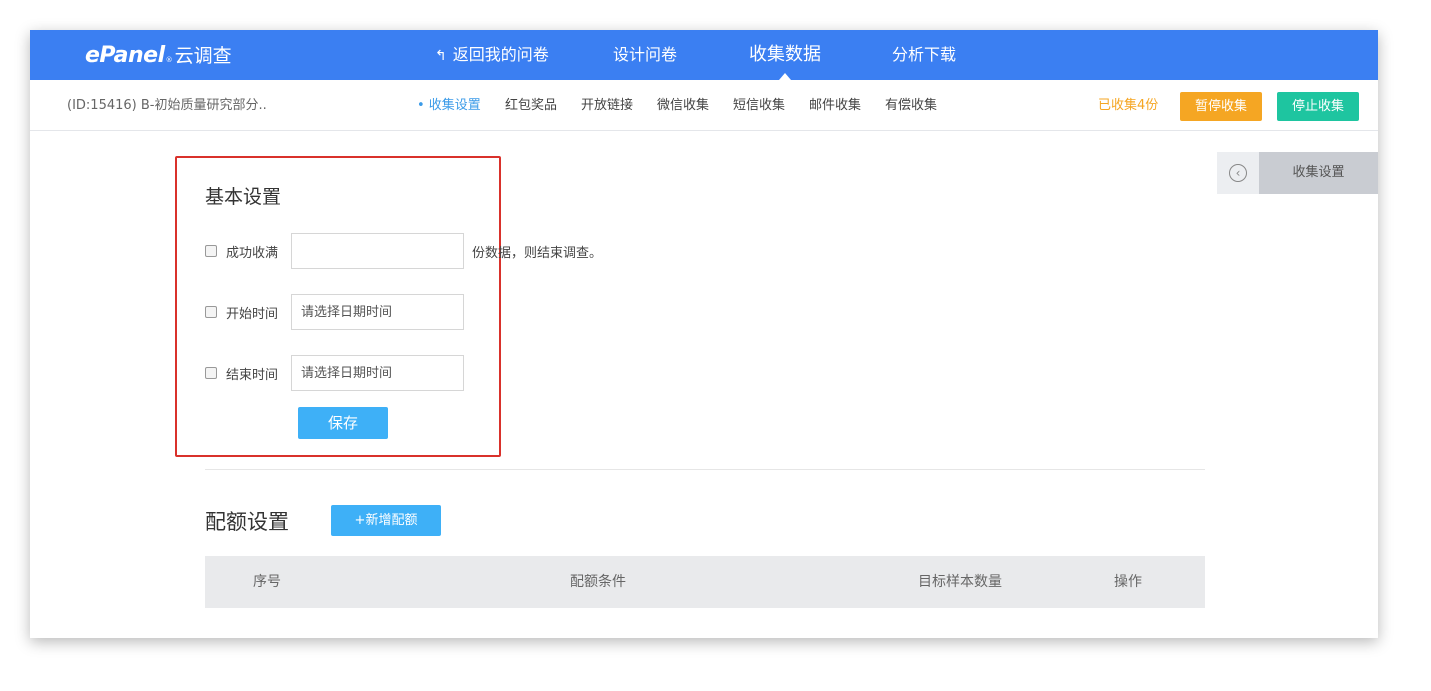 The width and height of the screenshot is (1431, 691). I want to click on pause-collection-button: 暂停收集, so click(1221, 106).